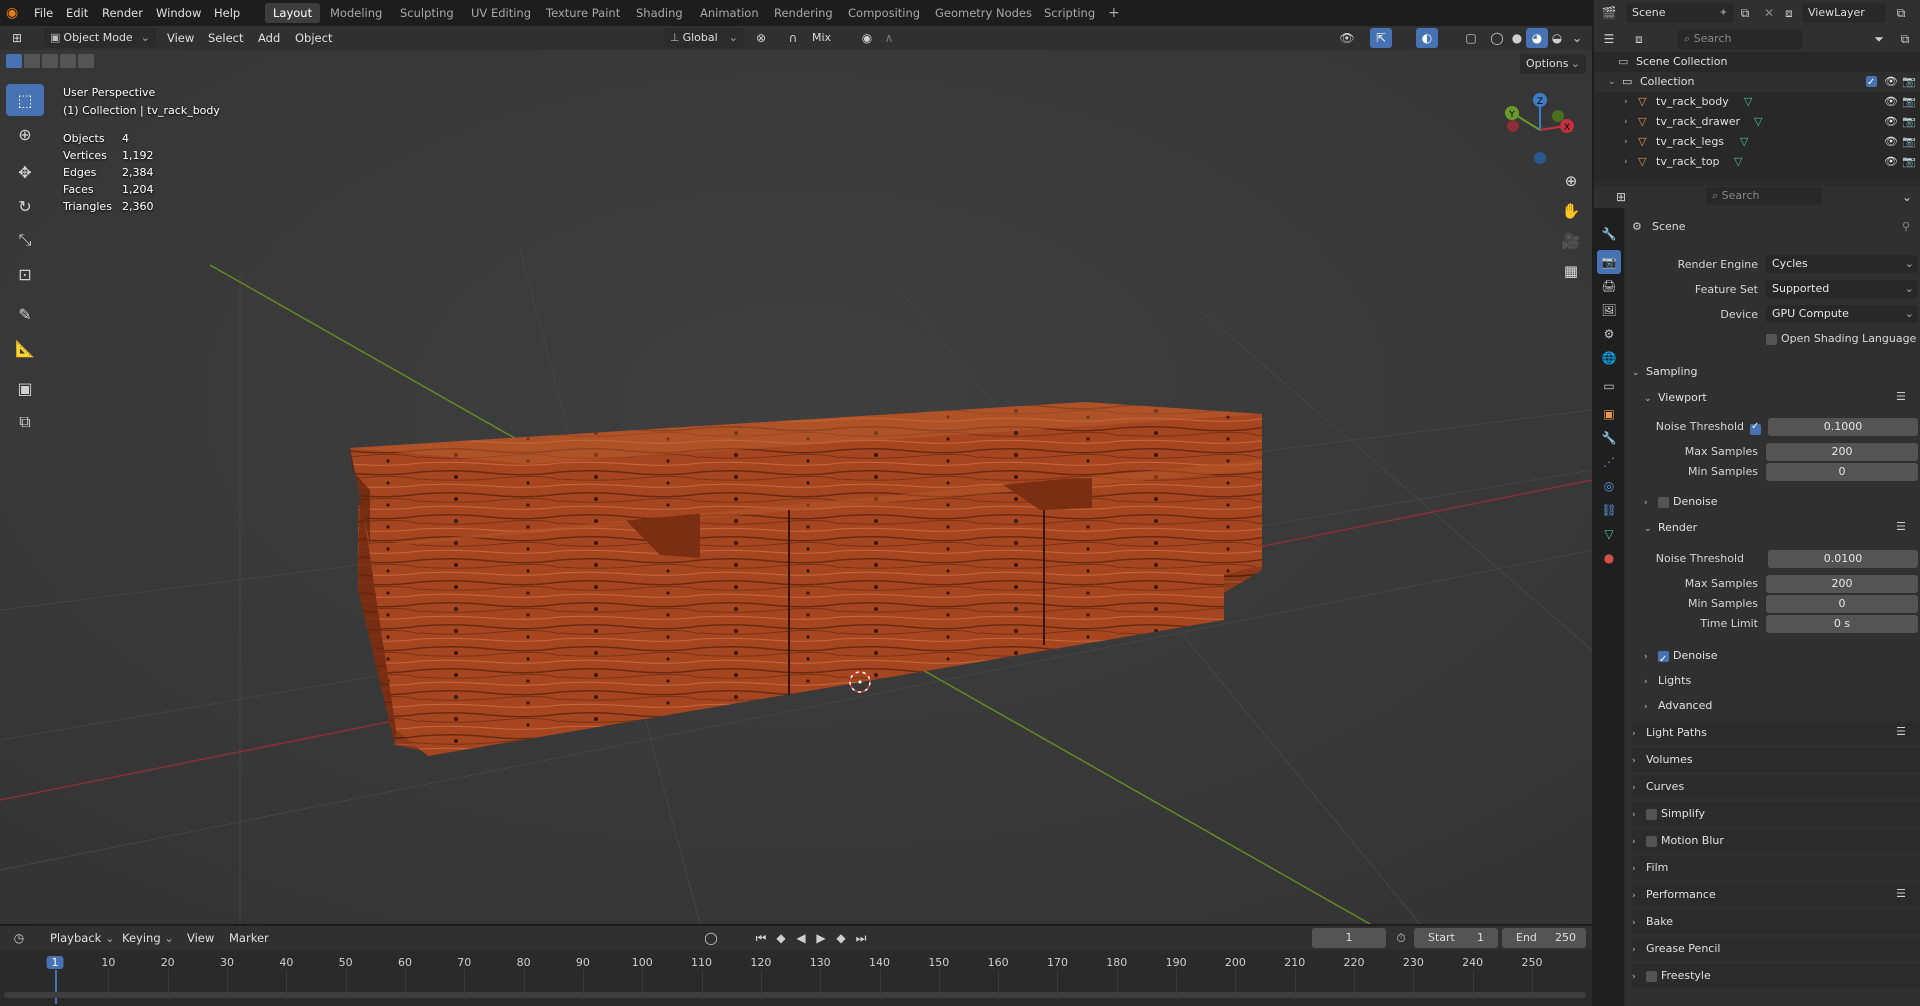 This screenshot has height=1006, width=1920. What do you see at coordinates (704, 38) in the screenshot?
I see `transform-orientation-dropdown: ⊥ Global ⌄` at bounding box center [704, 38].